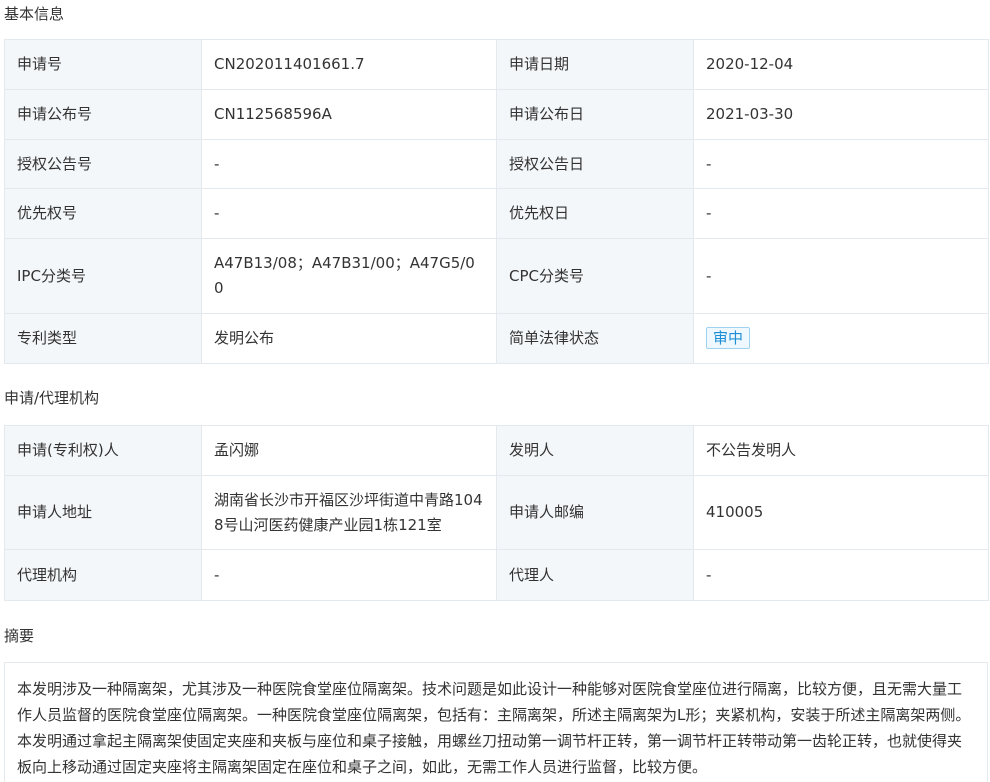 This screenshot has width=990, height=782. What do you see at coordinates (349, 114) in the screenshot?
I see `publication-number-value: CN112568596A` at bounding box center [349, 114].